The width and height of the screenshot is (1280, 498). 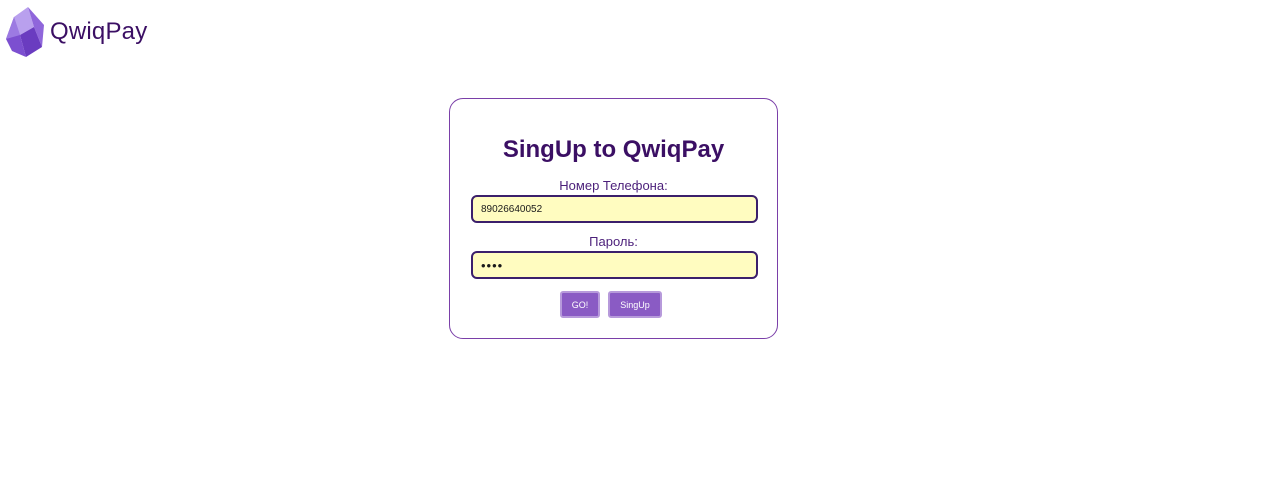 I want to click on brand-logo: QwiqPay, so click(x=75, y=32).